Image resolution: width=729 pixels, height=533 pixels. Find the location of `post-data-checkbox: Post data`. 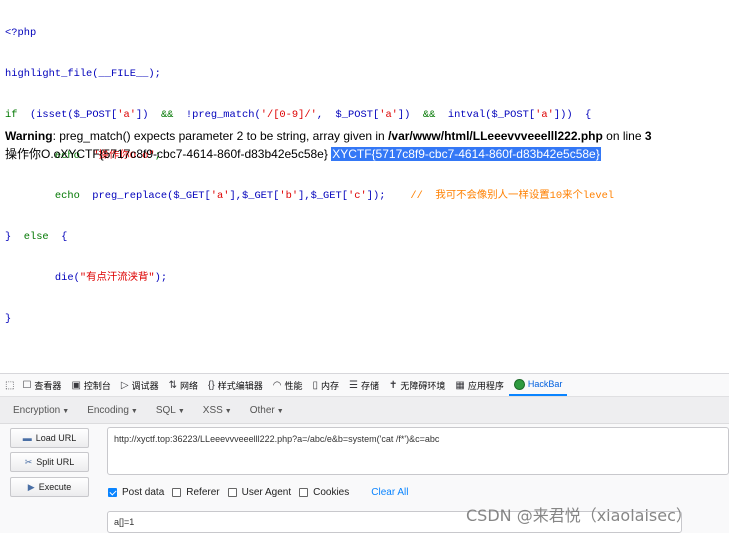

post-data-checkbox: Post data is located at coordinates (136, 492).